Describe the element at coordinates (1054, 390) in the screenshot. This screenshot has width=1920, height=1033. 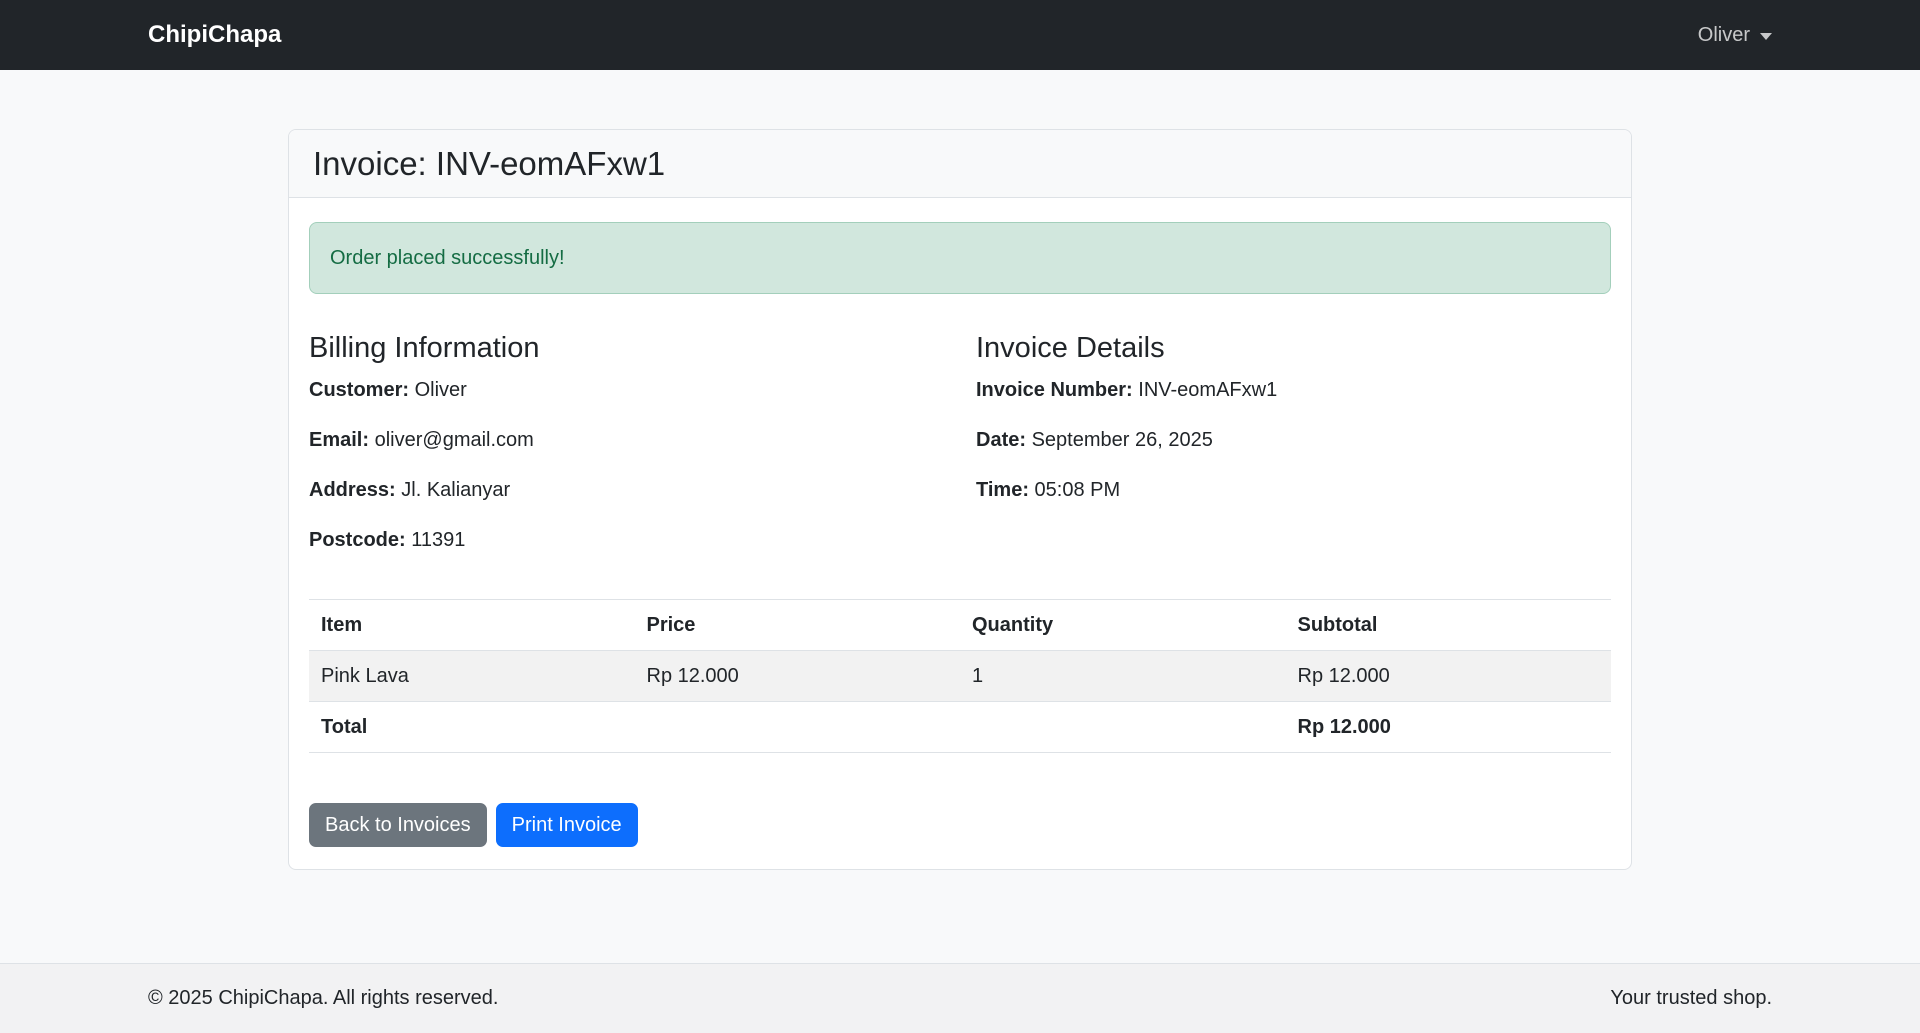
I see `invoice-number-label: Invoice Number:` at that location.